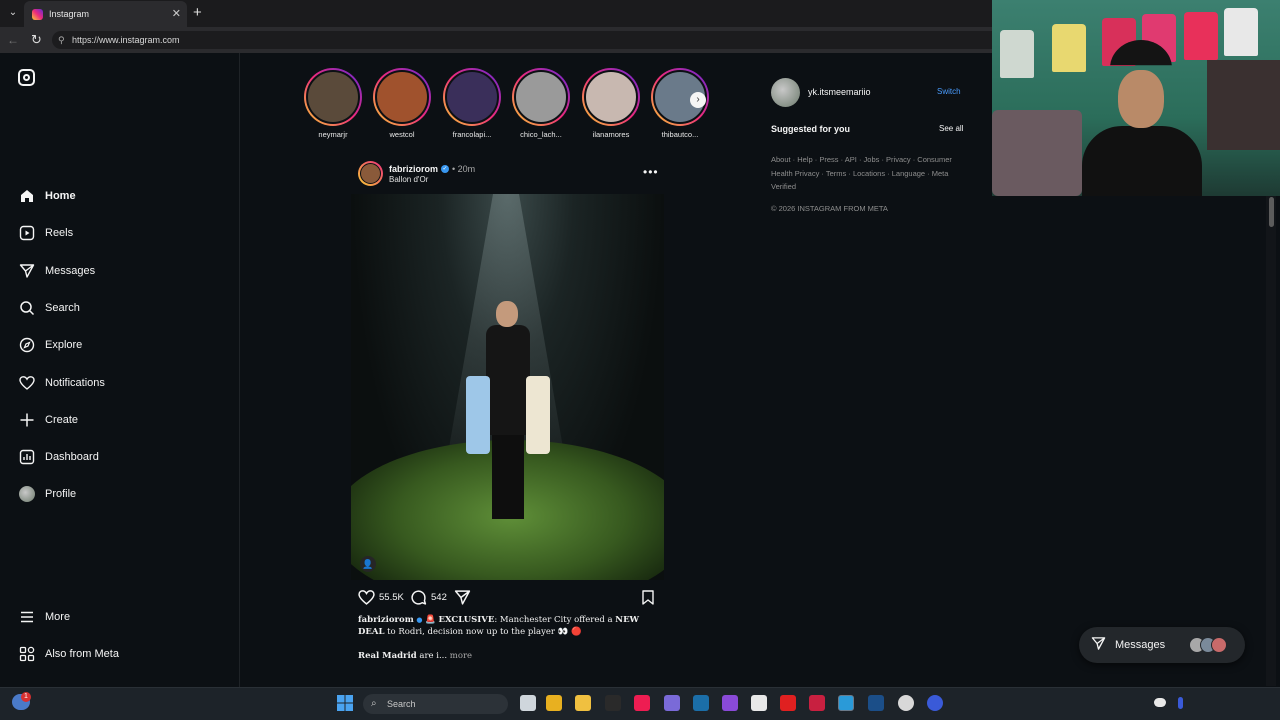 The height and width of the screenshot is (720, 1280). What do you see at coordinates (1136, 98) in the screenshot?
I see `webcam-overlay` at bounding box center [1136, 98].